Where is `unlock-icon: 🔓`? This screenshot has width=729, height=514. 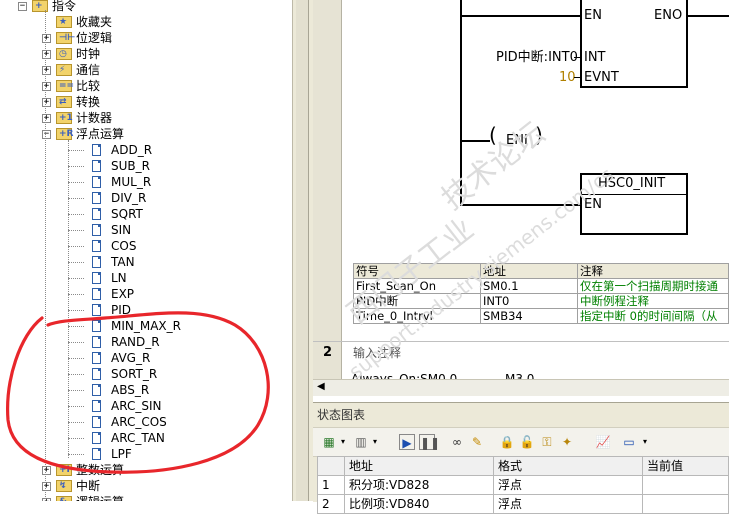
unlock-icon: 🔓 is located at coordinates (527, 442).